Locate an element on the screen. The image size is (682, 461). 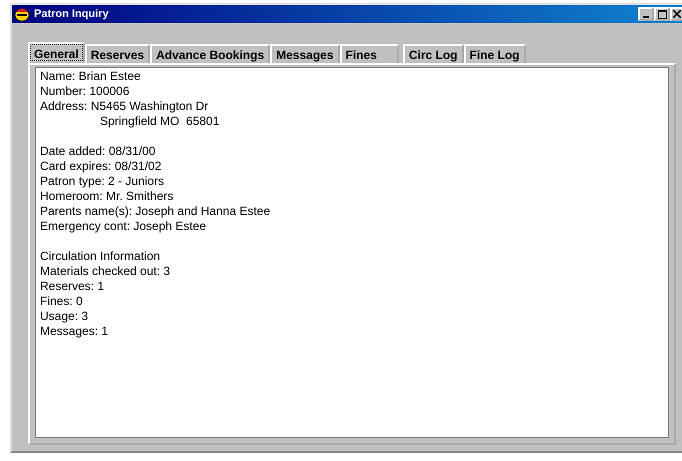
tab: Fines is located at coordinates (369, 53).